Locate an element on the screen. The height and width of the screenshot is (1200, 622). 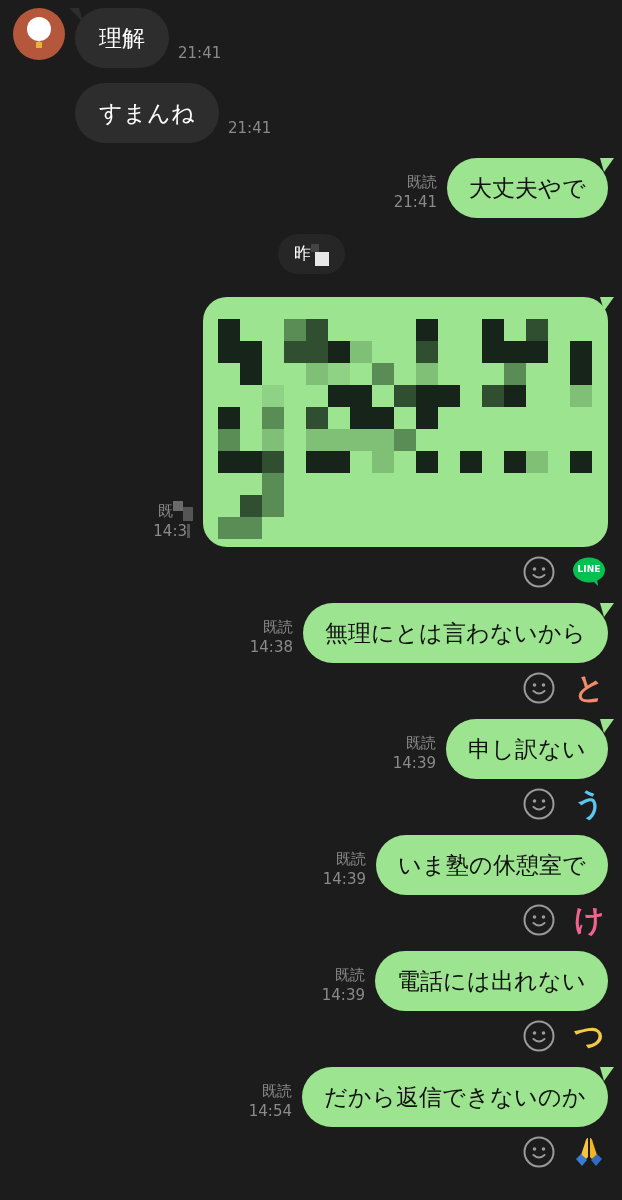
message-bubble: 電話には出れない is located at coordinates (491, 981).